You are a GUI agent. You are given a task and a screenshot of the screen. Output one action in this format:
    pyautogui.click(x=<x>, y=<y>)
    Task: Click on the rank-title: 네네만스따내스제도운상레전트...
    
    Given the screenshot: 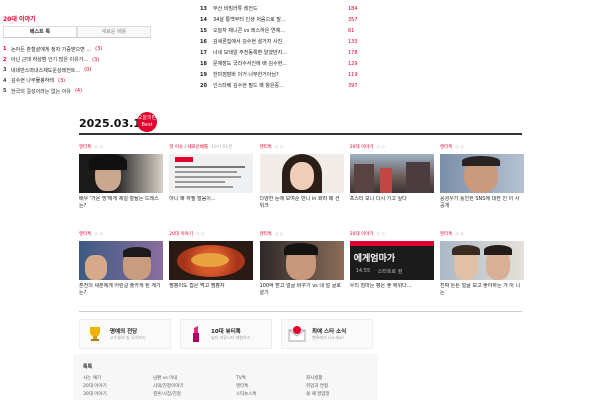 What is the action you would take?
    pyautogui.click(x=45, y=70)
    